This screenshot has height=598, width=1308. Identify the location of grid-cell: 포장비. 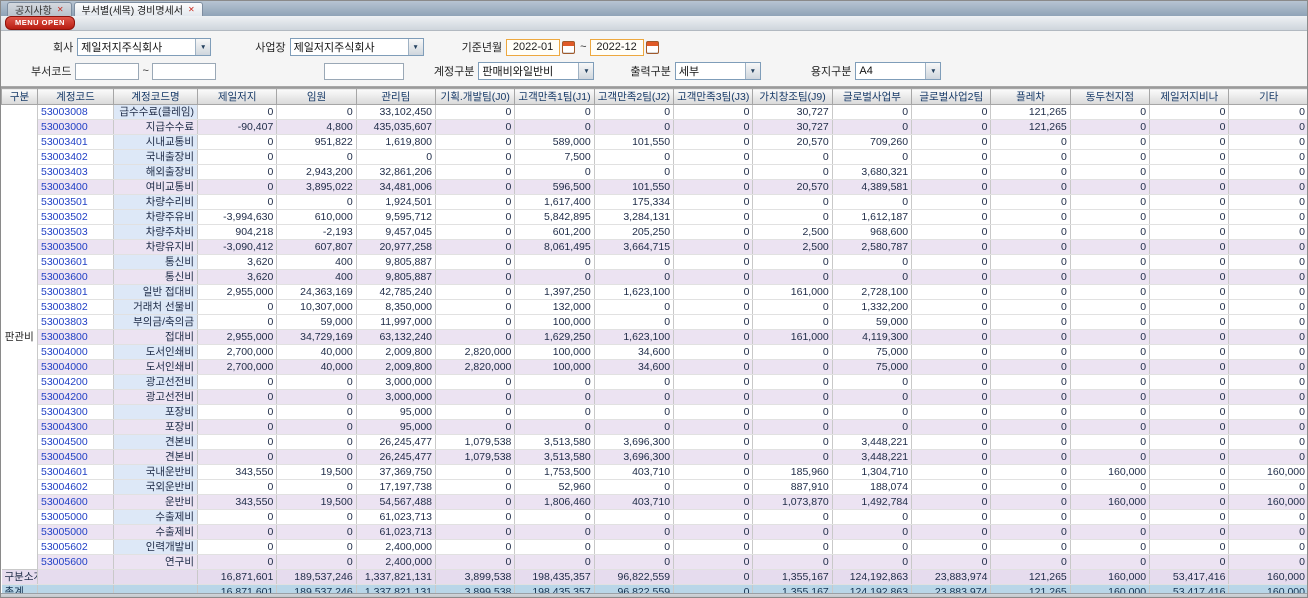
(155, 427).